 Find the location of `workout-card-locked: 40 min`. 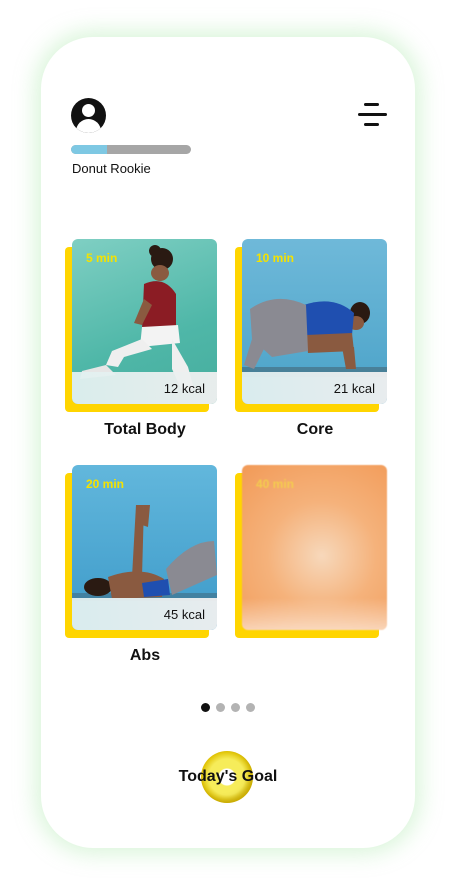

workout-card-locked: 40 min is located at coordinates (312, 570).